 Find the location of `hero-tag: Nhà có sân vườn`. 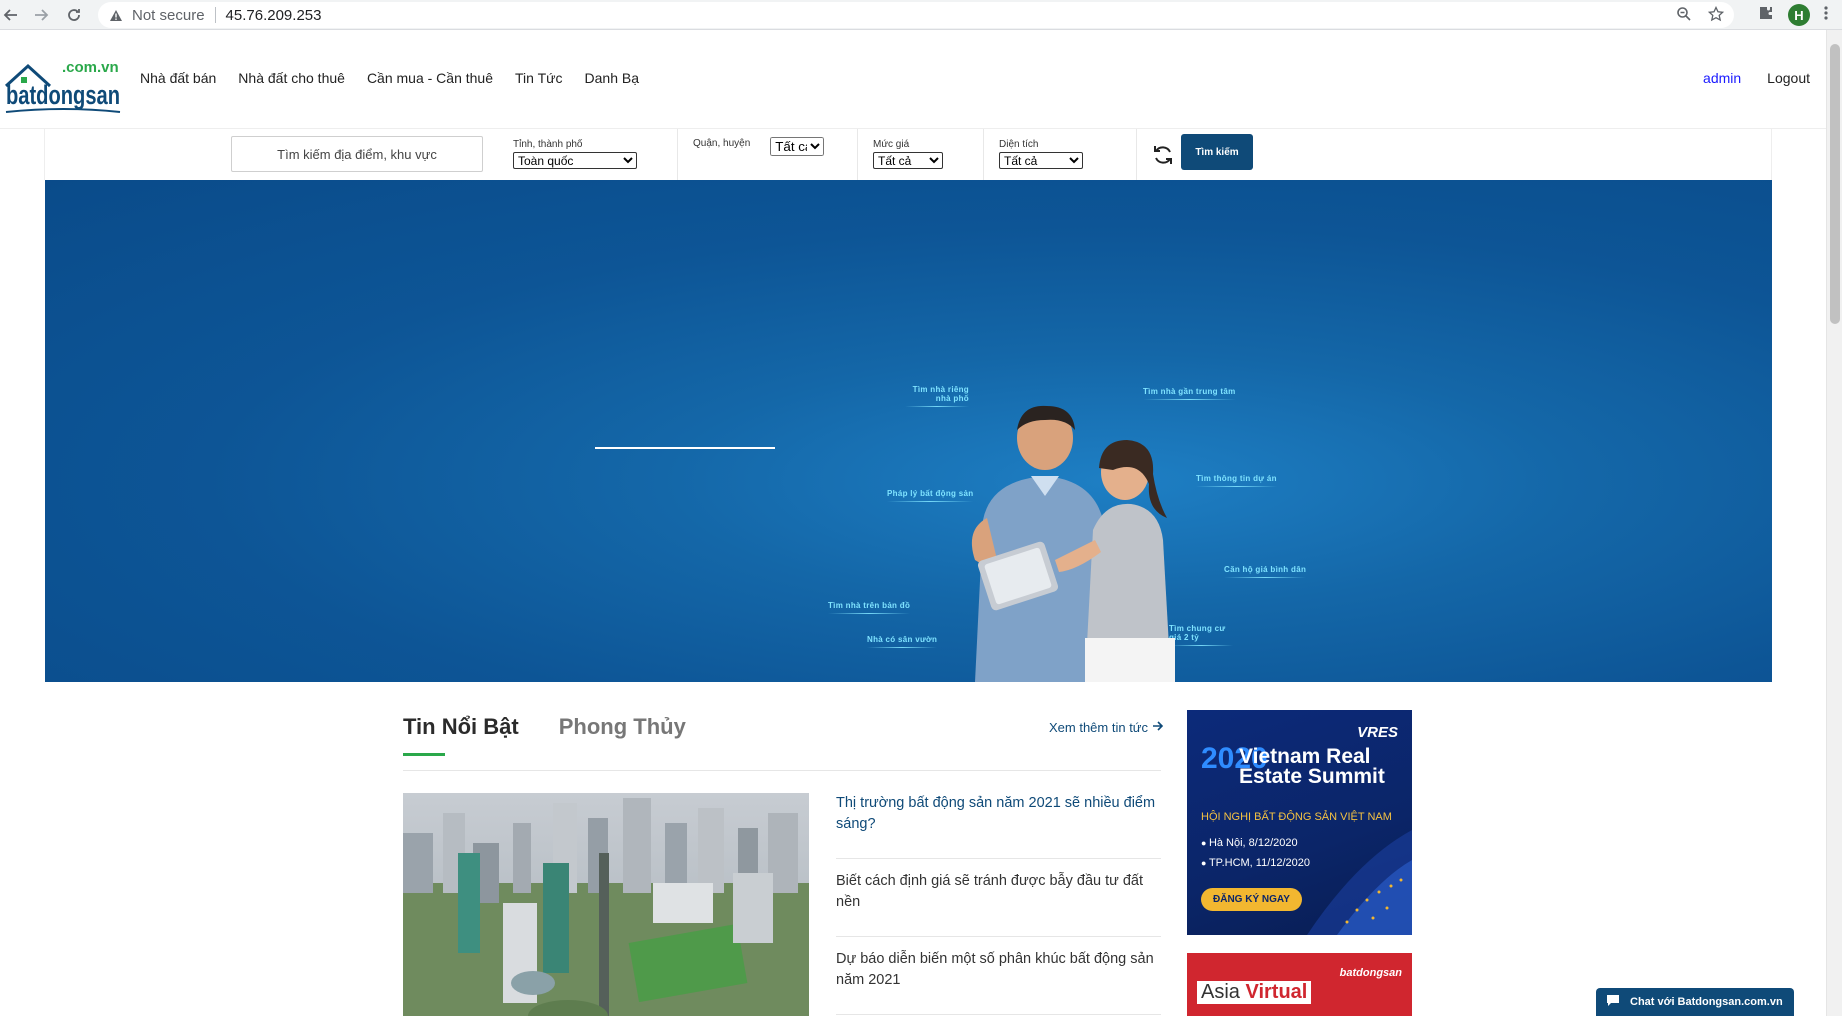

hero-tag: Nhà có sân vườn is located at coordinates (902, 641).